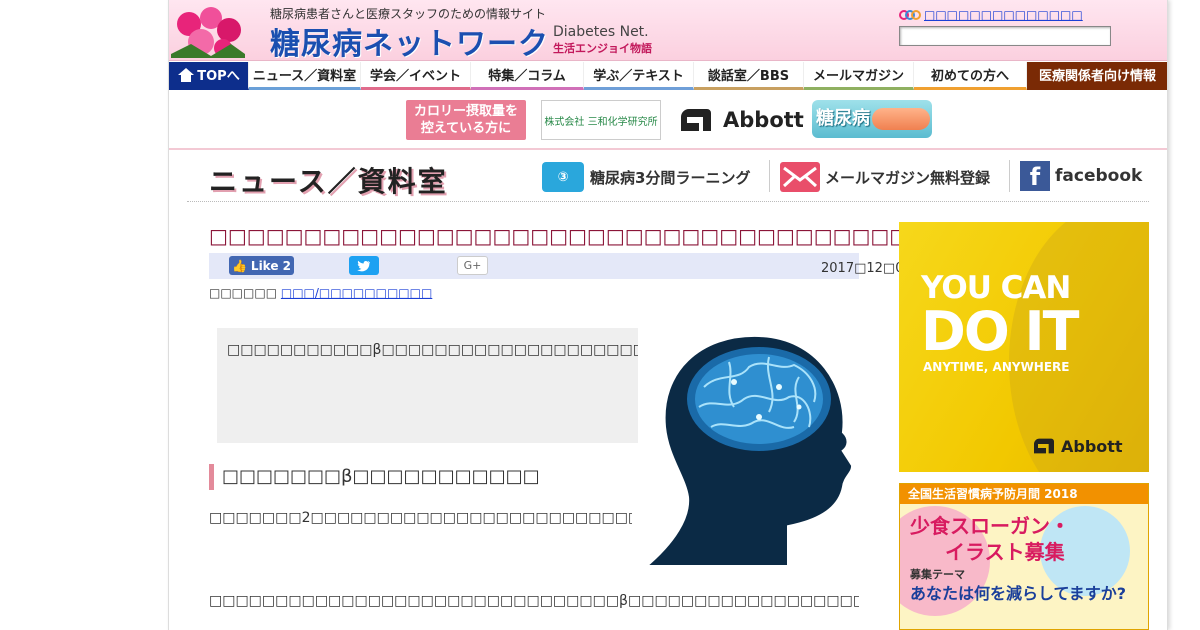  What do you see at coordinates (747, 450) in the screenshot?
I see `brain-head-image` at bounding box center [747, 450].